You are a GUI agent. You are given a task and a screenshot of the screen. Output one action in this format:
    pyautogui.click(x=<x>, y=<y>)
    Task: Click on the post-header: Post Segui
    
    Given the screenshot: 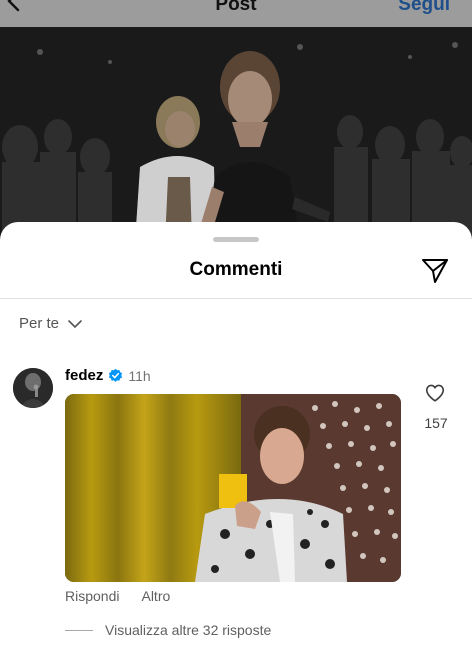 What is the action you would take?
    pyautogui.click(x=236, y=13)
    